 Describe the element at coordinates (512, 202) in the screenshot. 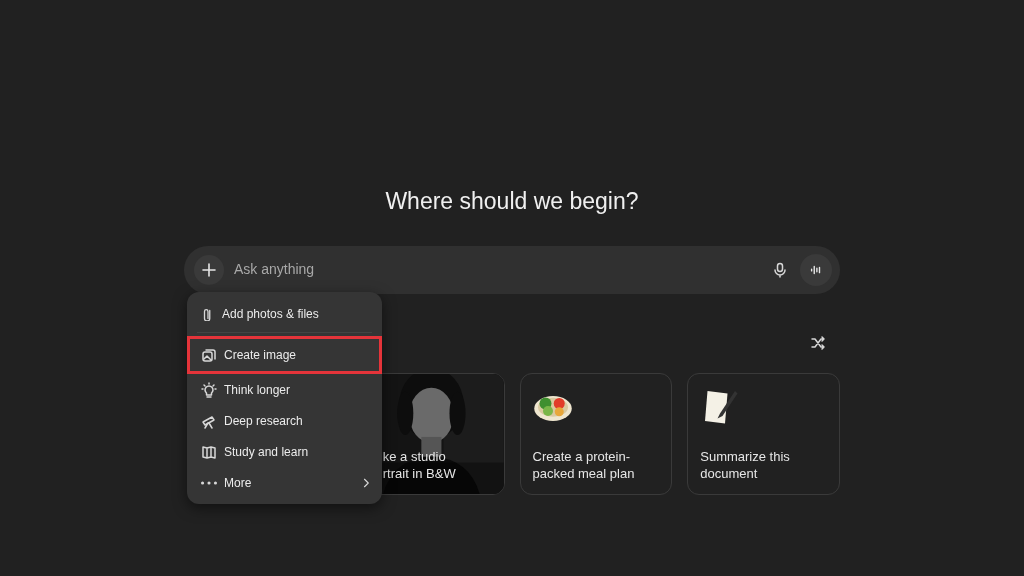

I see `page-heading: Where should we begin?` at that location.